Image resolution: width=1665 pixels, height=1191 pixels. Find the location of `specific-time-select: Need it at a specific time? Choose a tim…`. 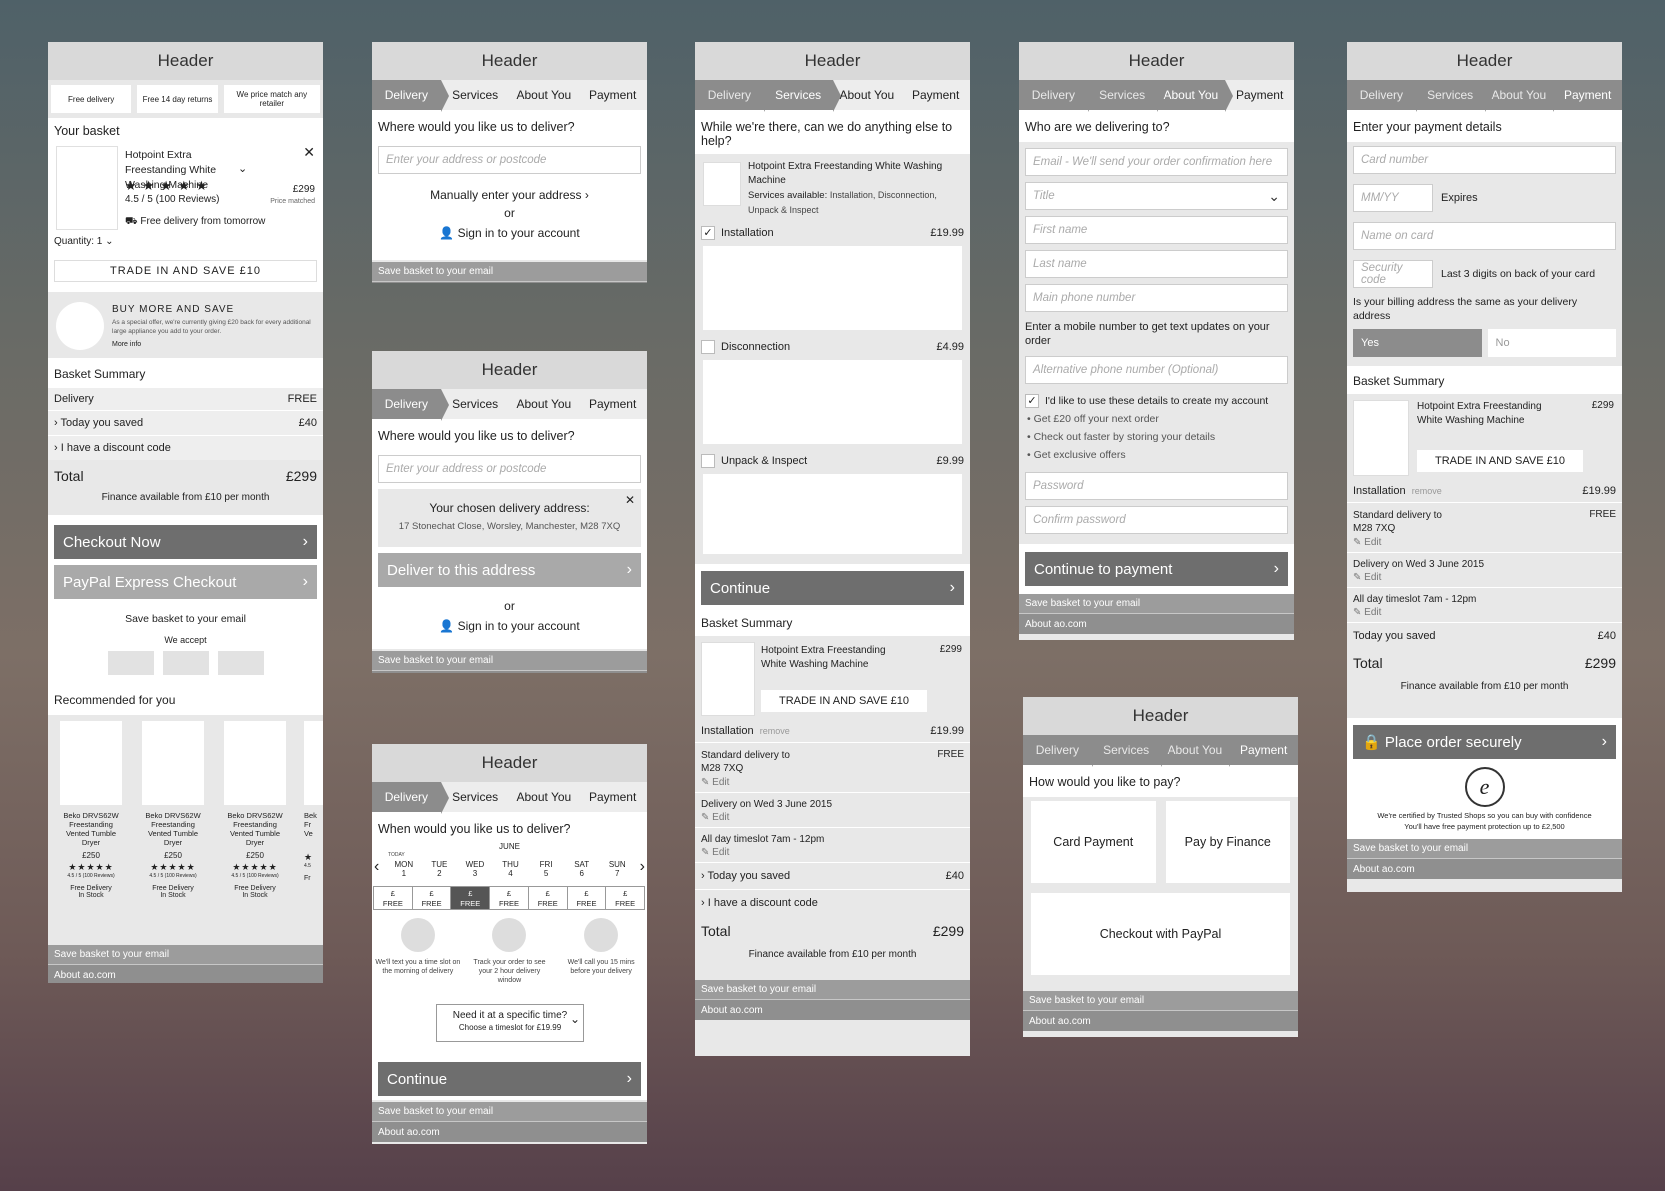

specific-time-select: Need it at a specific time? Choose a tim… is located at coordinates (510, 1023).